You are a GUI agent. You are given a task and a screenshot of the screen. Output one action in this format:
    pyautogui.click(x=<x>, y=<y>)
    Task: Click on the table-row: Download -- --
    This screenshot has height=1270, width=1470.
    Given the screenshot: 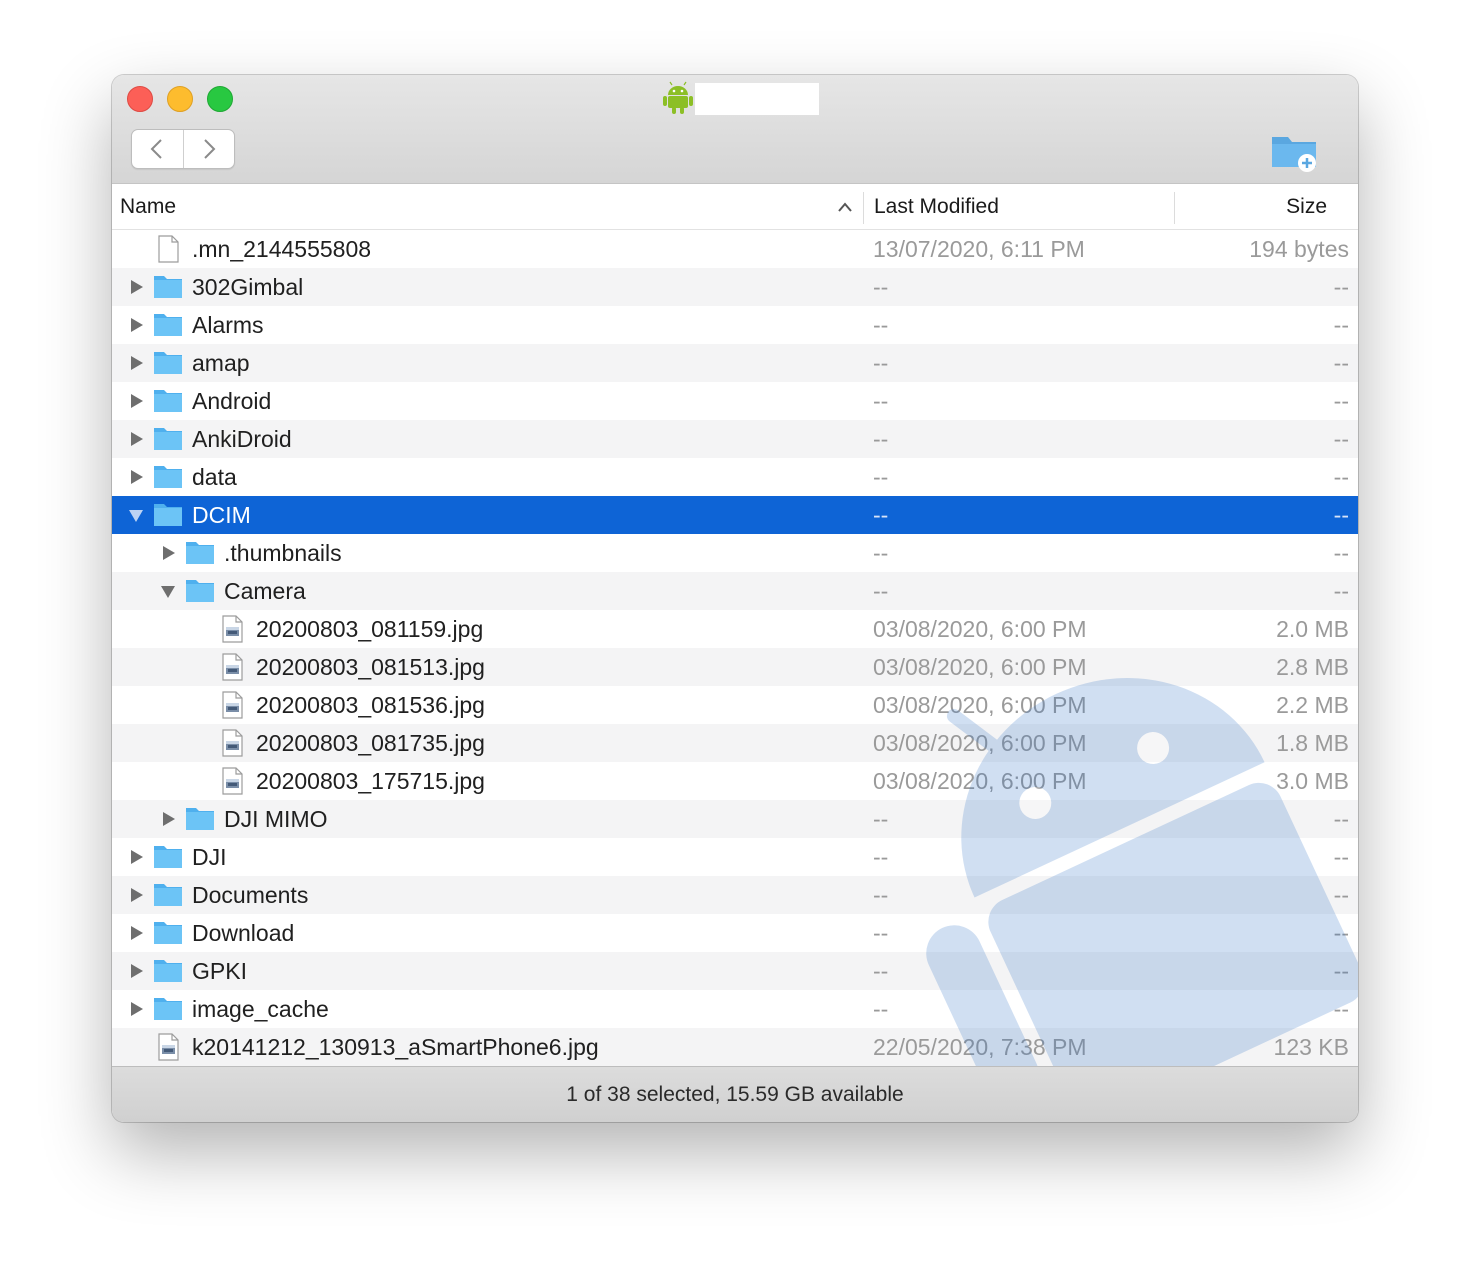 What is the action you would take?
    pyautogui.click(x=735, y=933)
    